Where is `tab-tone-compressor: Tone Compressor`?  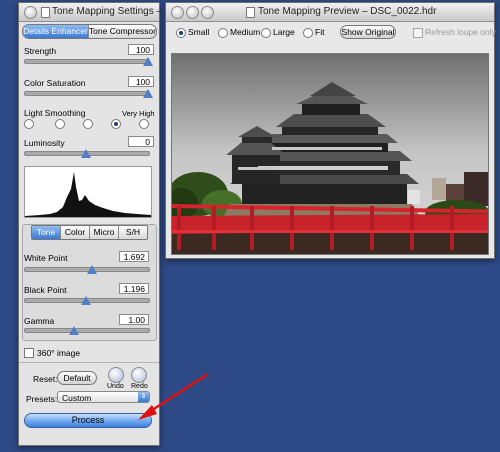 tab-tone-compressor: Tone Compressor is located at coordinates (122, 31).